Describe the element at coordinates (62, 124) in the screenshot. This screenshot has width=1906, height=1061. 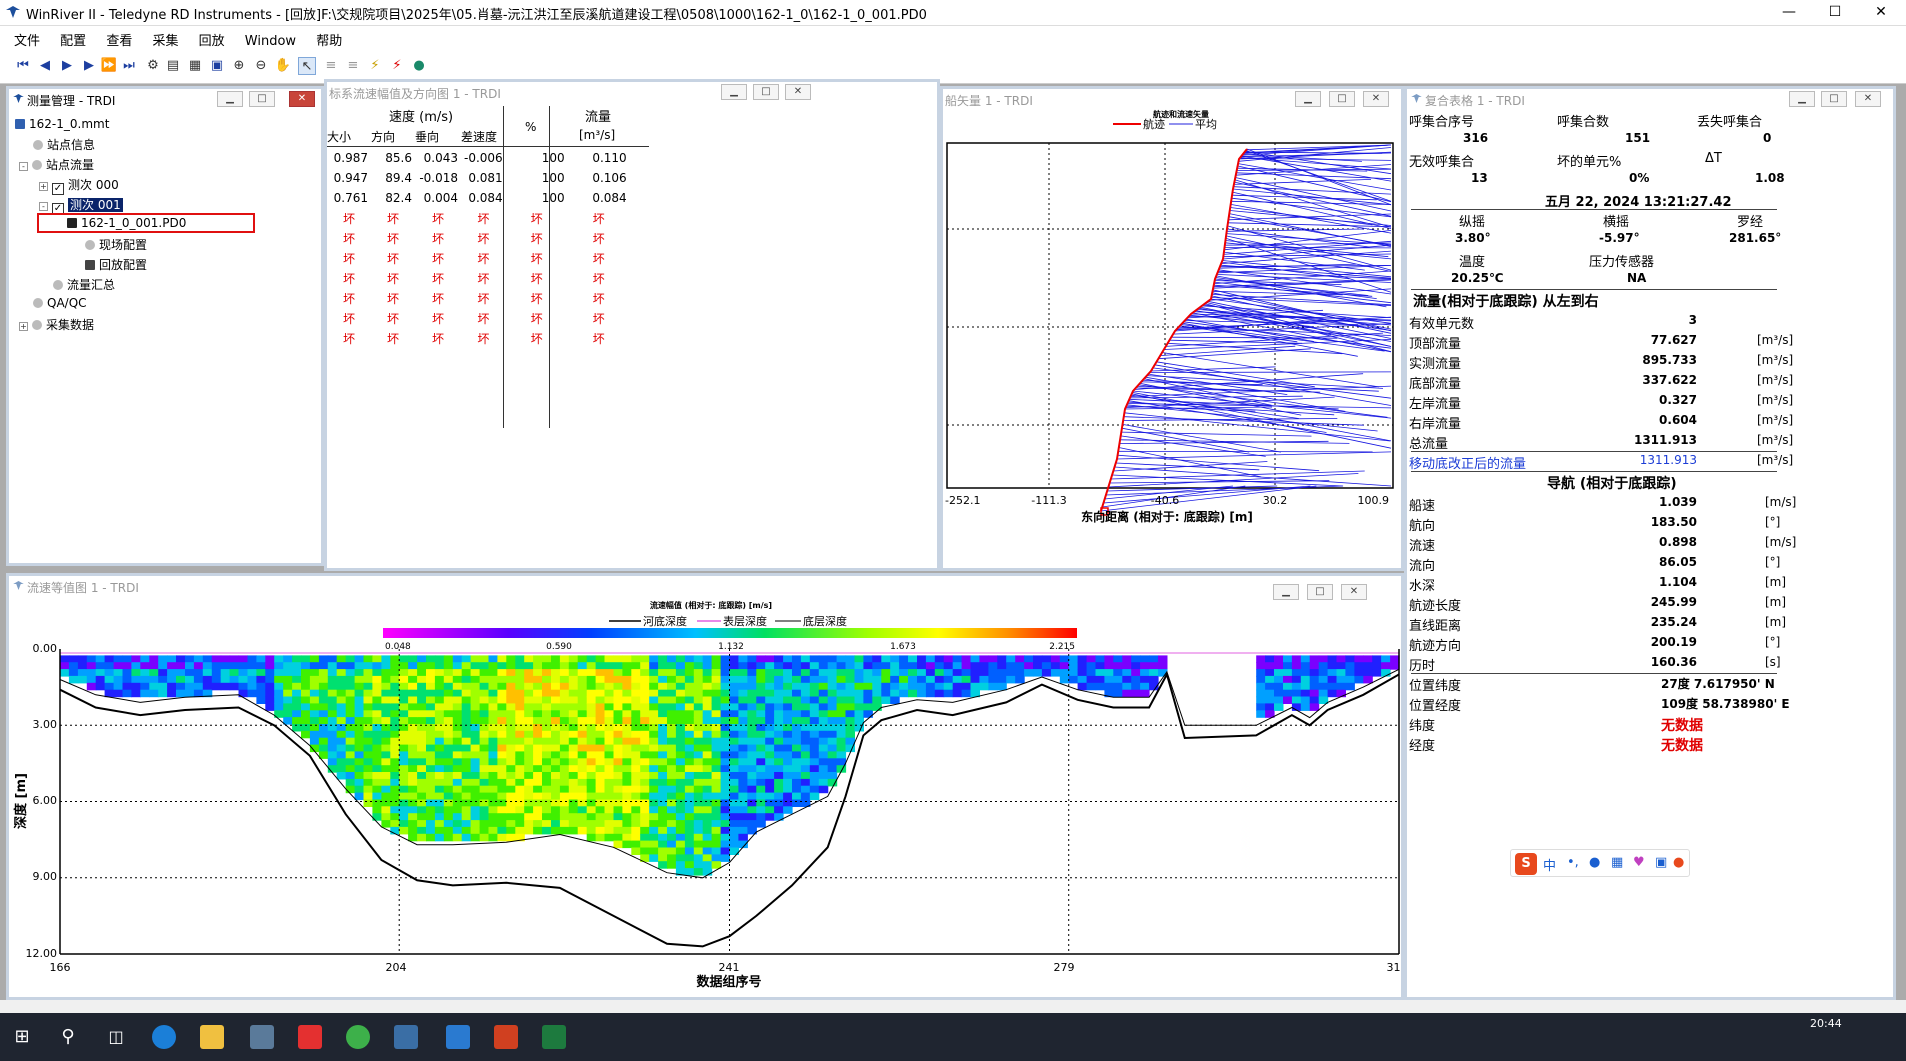
I see `tree-item-mmt: 162-1_0.mmt` at that location.